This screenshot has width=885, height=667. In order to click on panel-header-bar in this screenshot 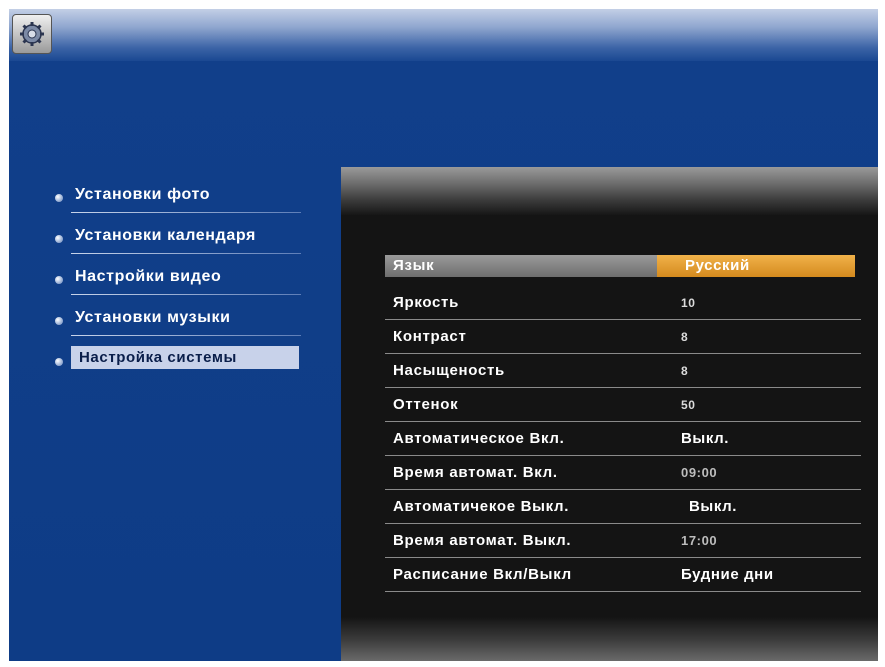, I will do `click(609, 191)`.